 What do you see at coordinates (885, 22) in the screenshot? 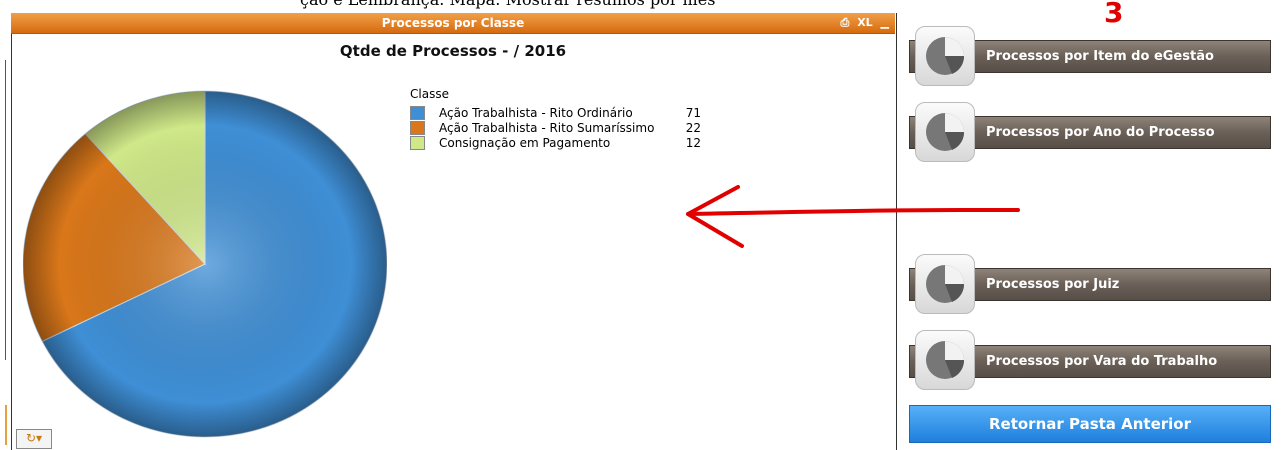
I see `minimize-icon: ▁` at bounding box center [885, 22].